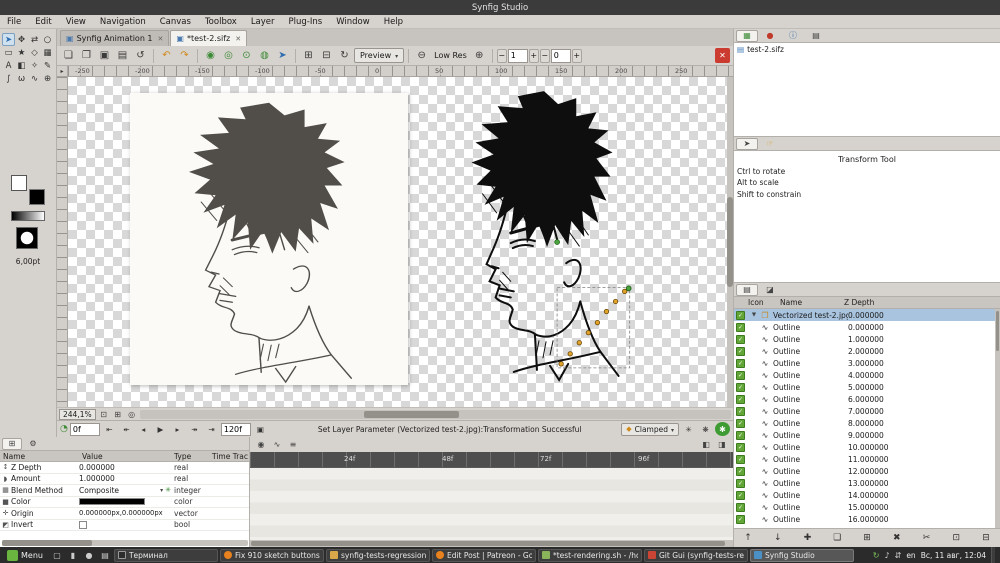 The width and height of the screenshot is (1000, 563). Describe the element at coordinates (747, 35) in the screenshot. I see `canvas-browser-tab: ▦` at that location.